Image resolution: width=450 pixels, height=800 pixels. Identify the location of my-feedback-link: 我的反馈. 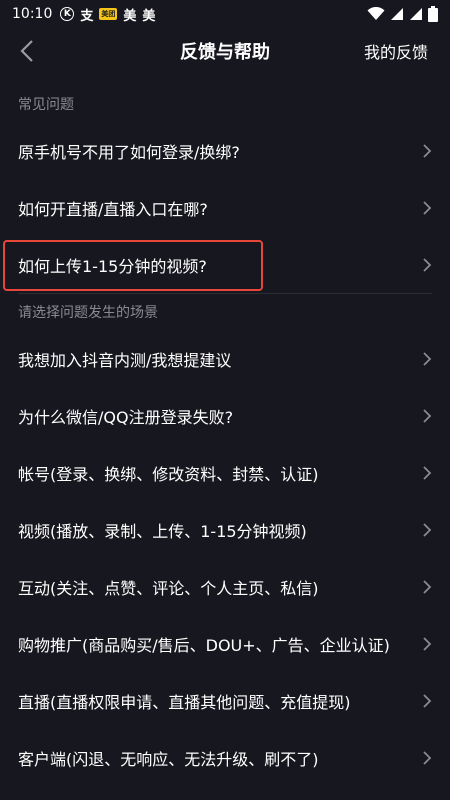
(396, 51).